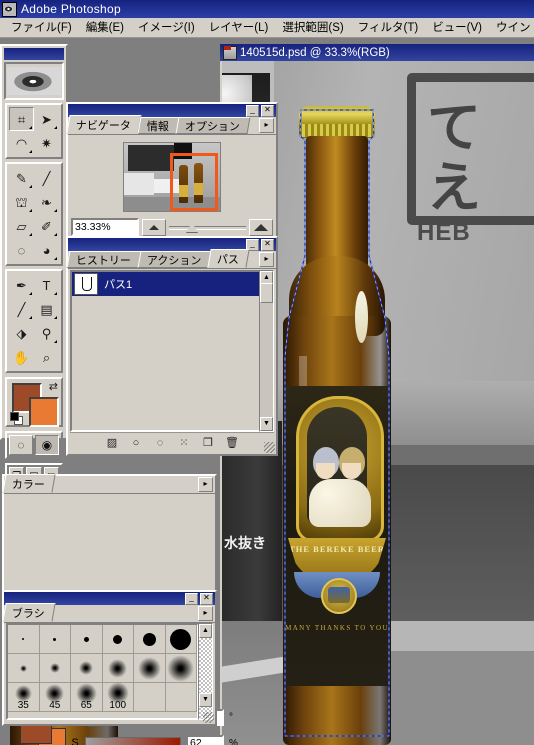  What do you see at coordinates (46, 143) in the screenshot?
I see `magic-wand-tool: ✷` at bounding box center [46, 143].